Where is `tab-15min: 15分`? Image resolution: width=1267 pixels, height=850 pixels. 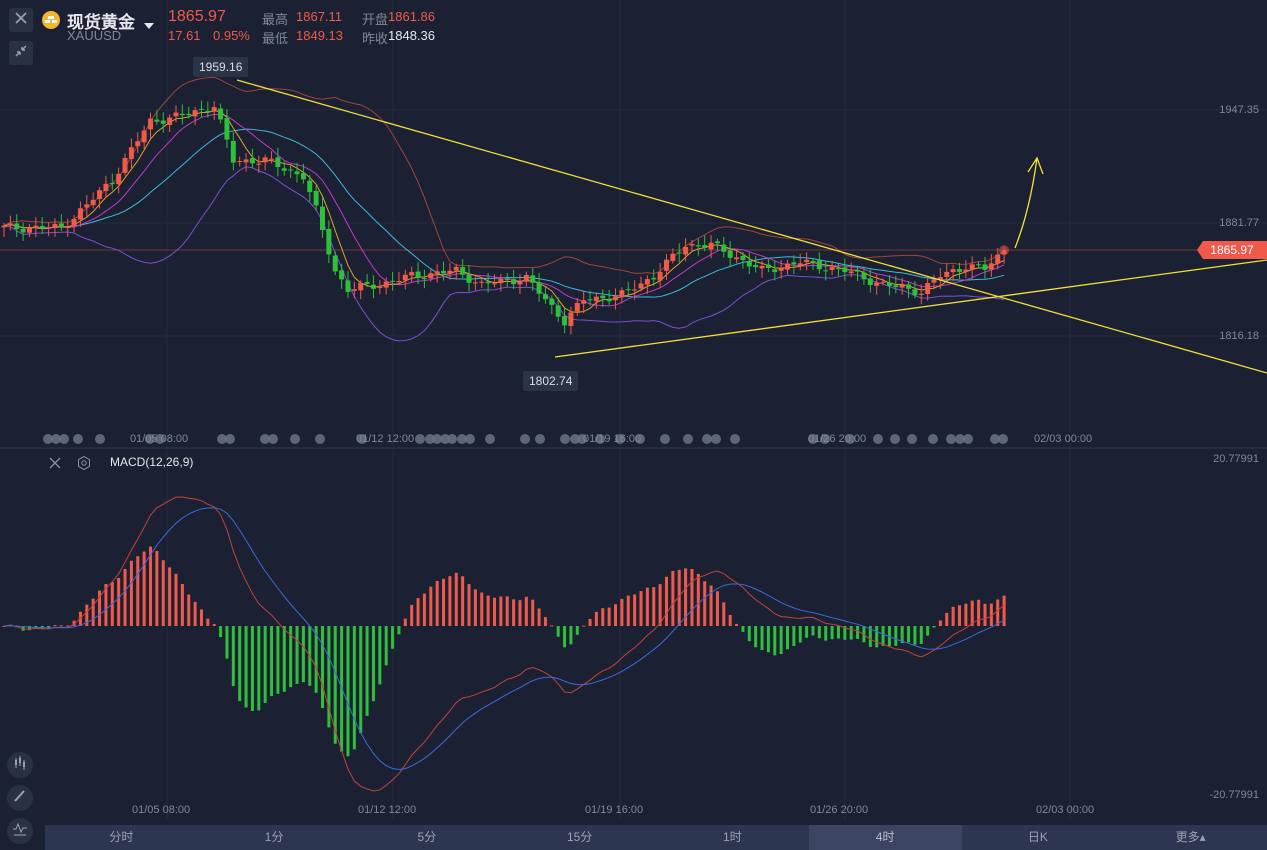
tab-15min: 15分 is located at coordinates (579, 837).